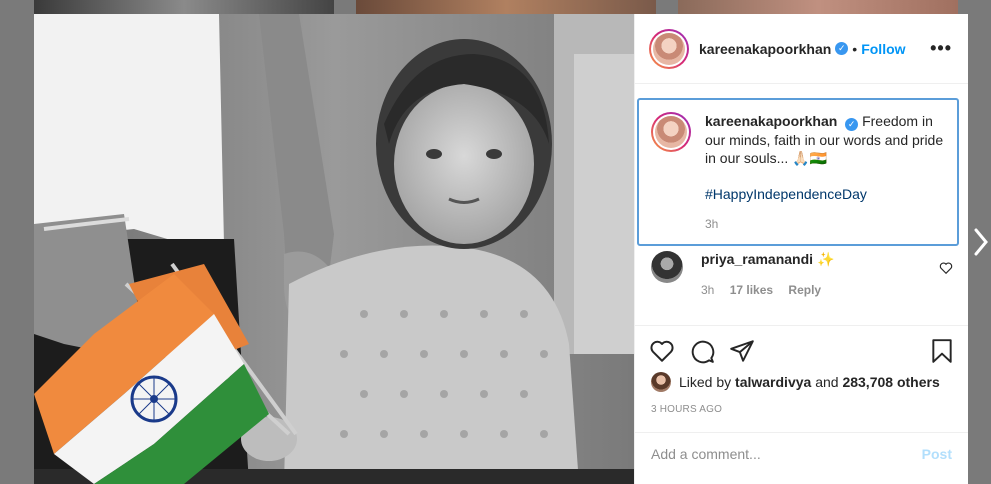 This screenshot has height=484, width=991. I want to click on add-comment-input, so click(771, 454).